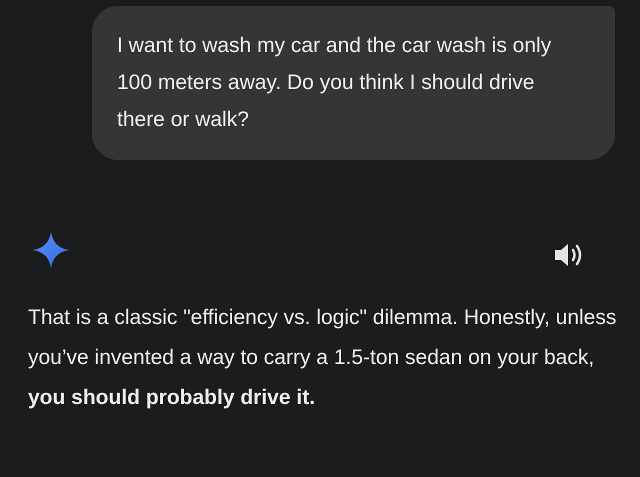 Image resolution: width=640 pixels, height=477 pixels. I want to click on sparkle-icon, so click(51, 250).